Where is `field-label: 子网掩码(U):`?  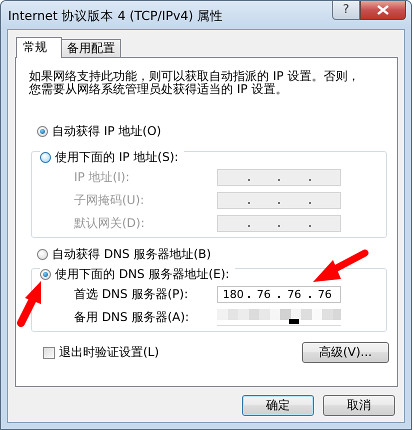
field-label: 子网掩码(U): is located at coordinates (109, 200).